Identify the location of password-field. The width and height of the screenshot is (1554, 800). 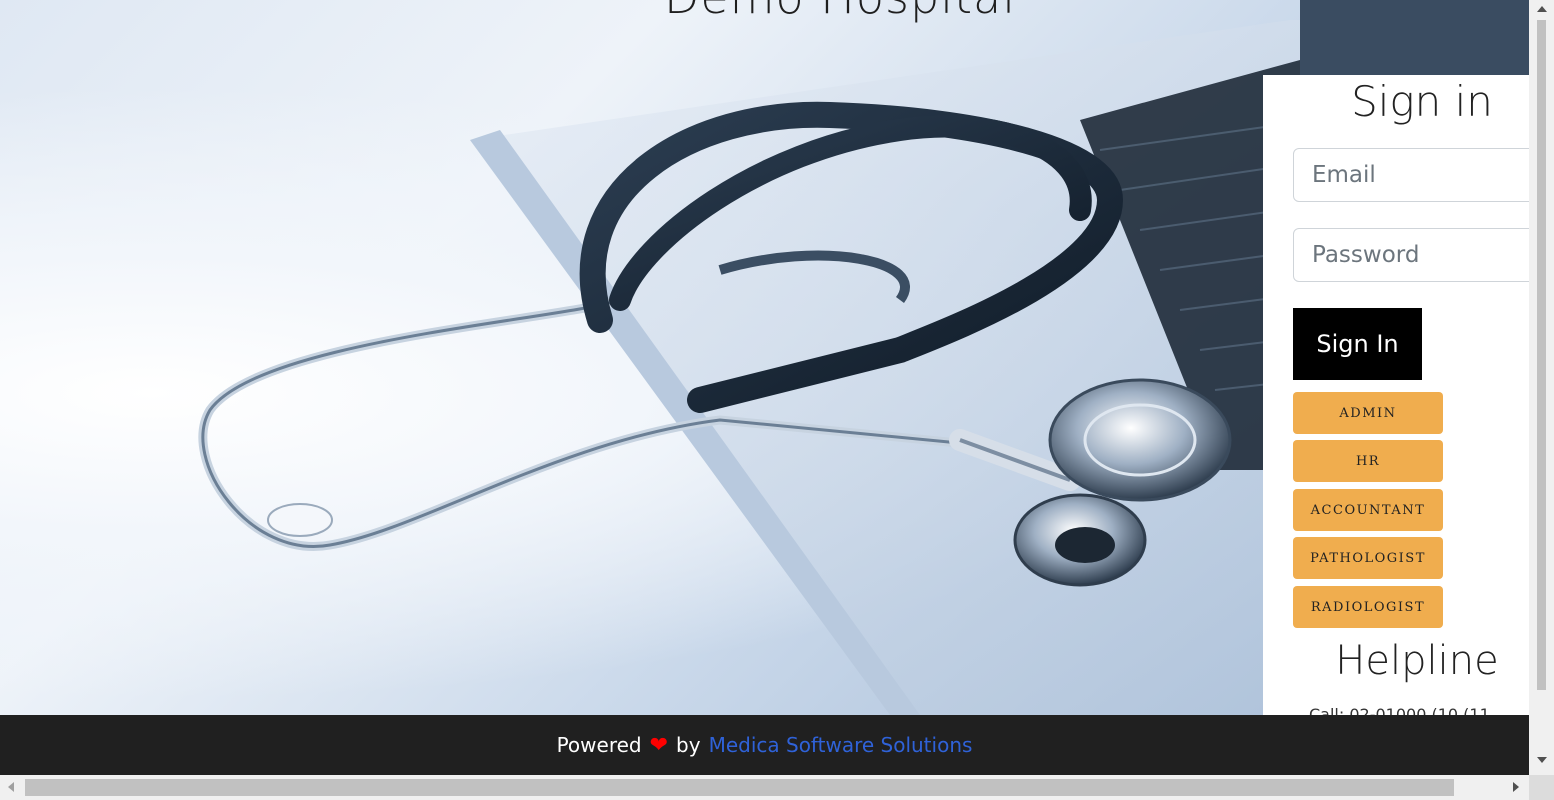
(1411, 255).